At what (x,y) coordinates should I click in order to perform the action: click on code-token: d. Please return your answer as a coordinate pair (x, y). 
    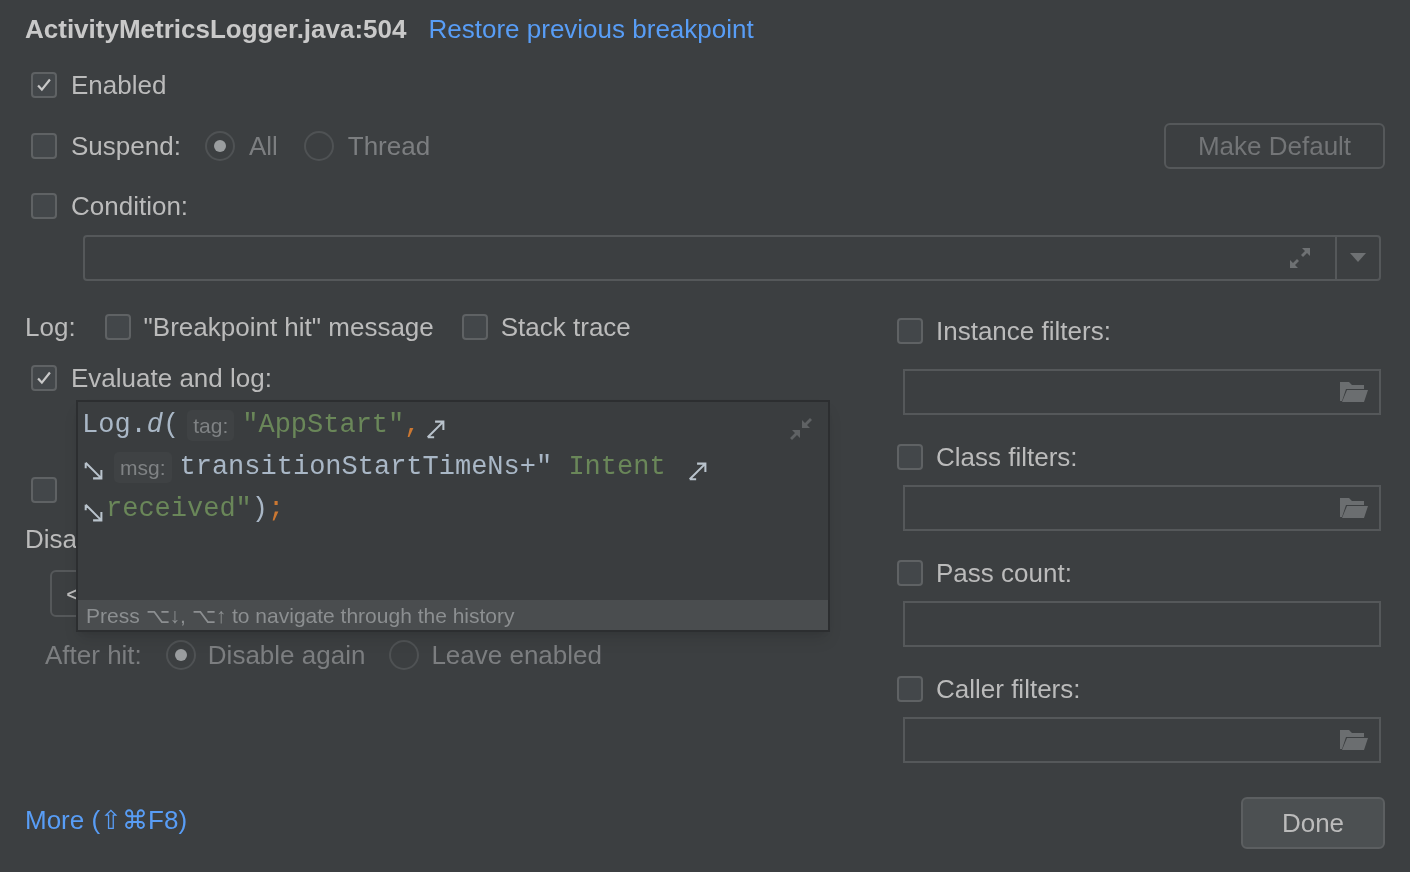
    Looking at the image, I should click on (154, 425).